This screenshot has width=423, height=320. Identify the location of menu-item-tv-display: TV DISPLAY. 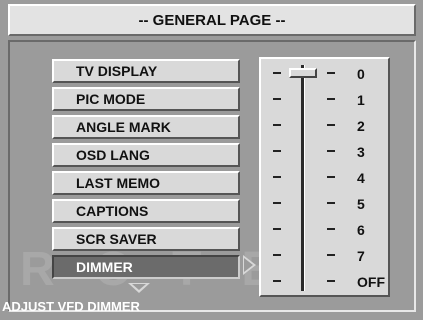
(146, 71).